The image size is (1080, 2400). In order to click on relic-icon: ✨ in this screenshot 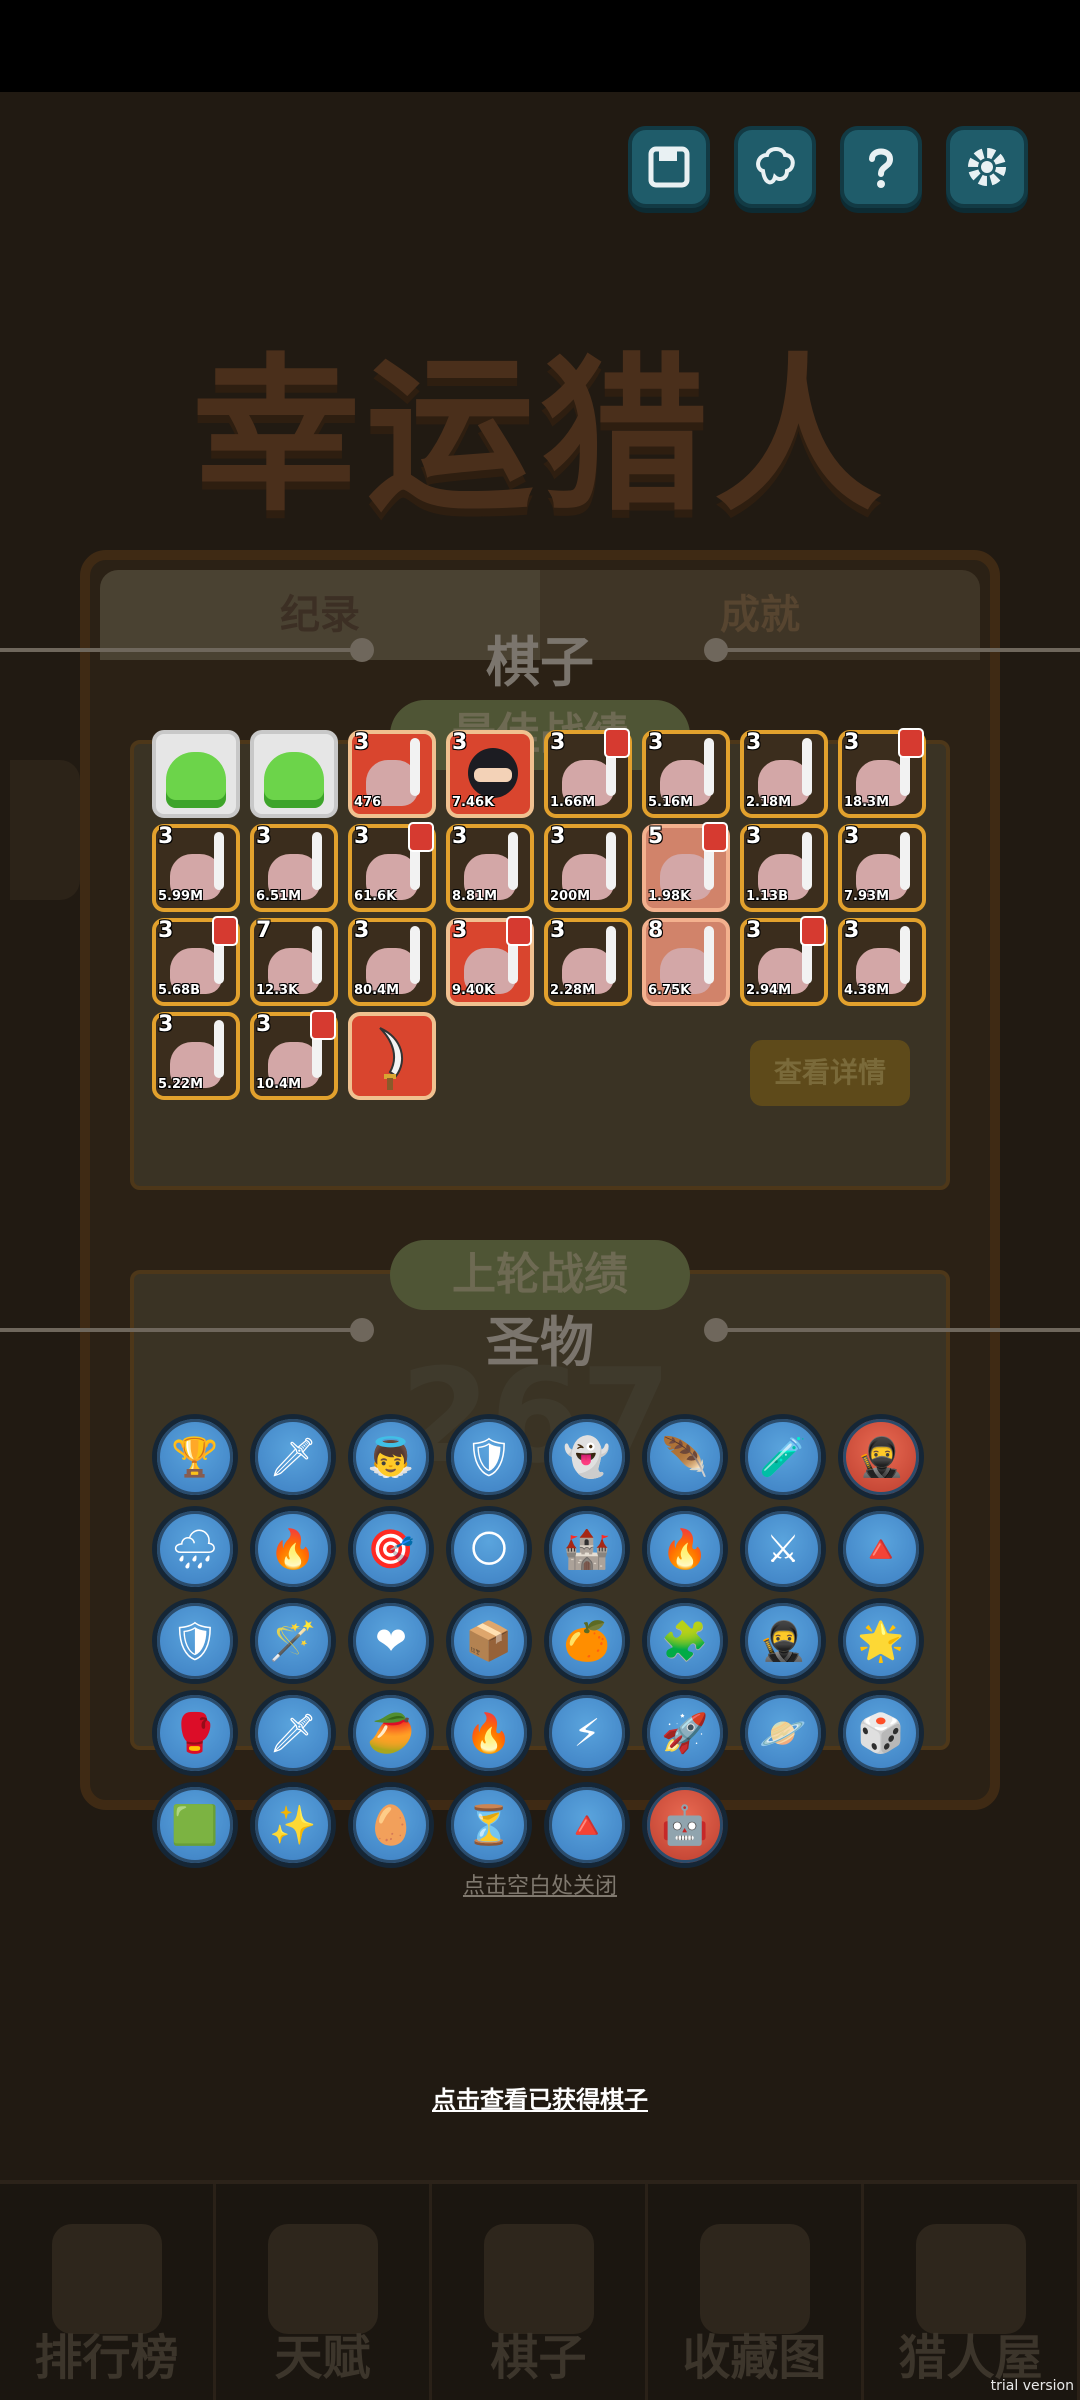, I will do `click(293, 1825)`.